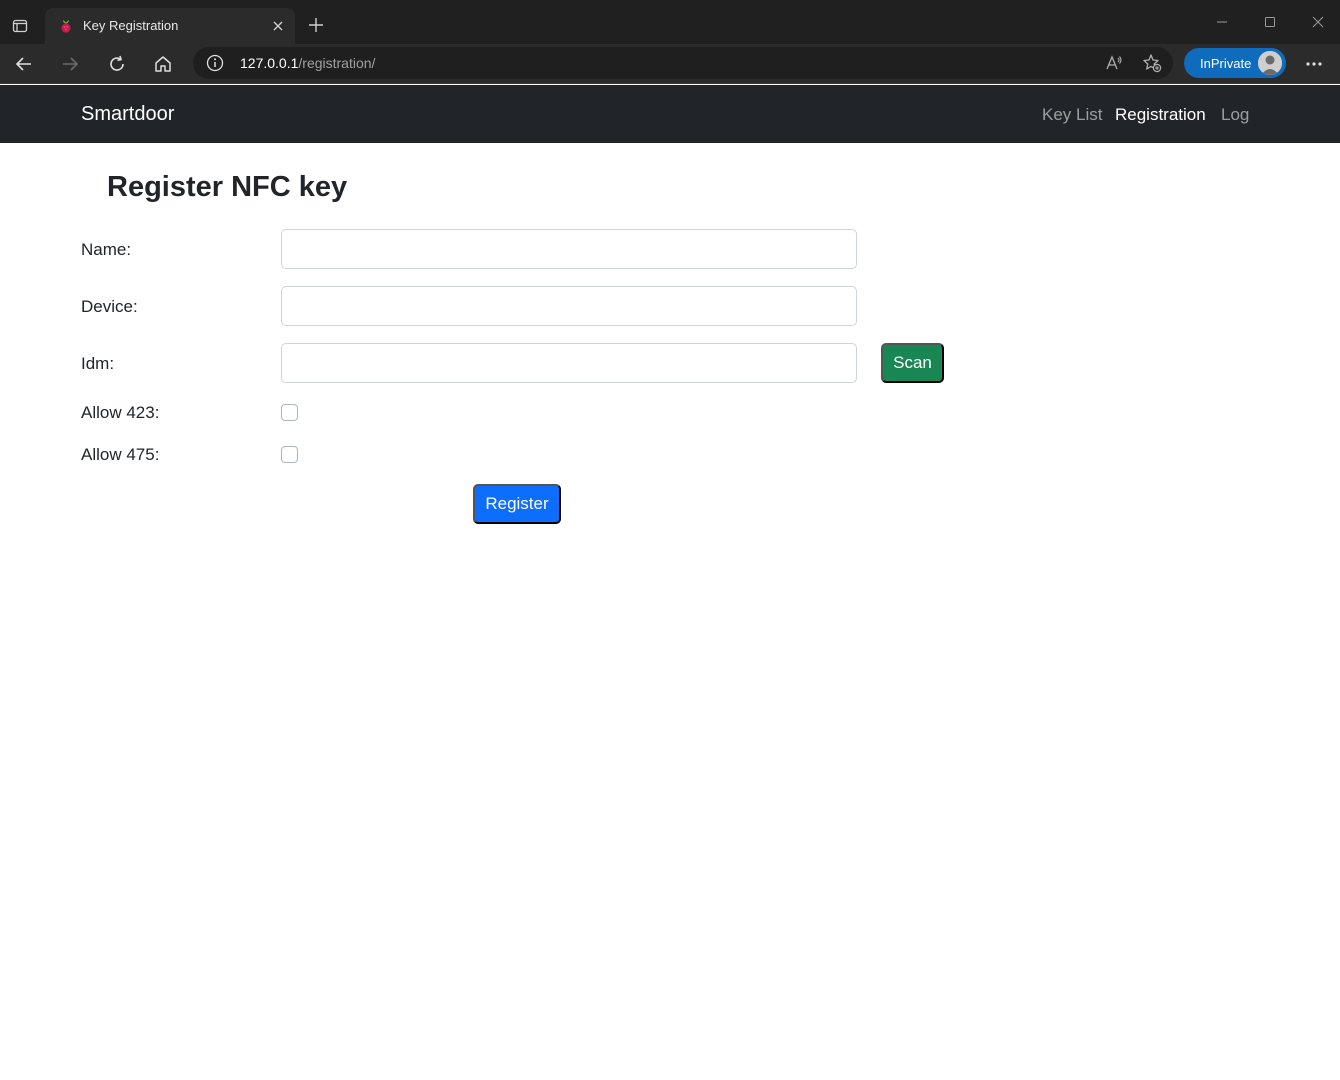 Image resolution: width=1340 pixels, height=1080 pixels. I want to click on browser-tab: Key Registration, so click(170, 26).